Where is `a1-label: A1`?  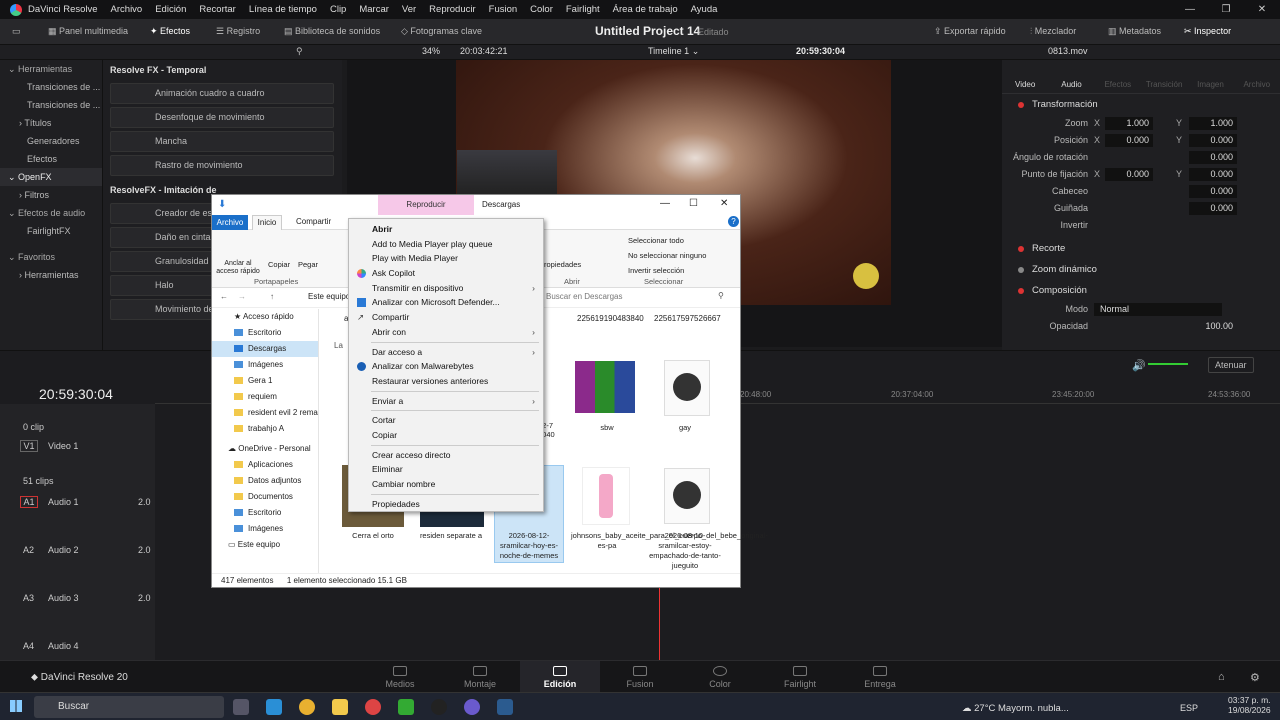 a1-label: A1 is located at coordinates (29, 502).